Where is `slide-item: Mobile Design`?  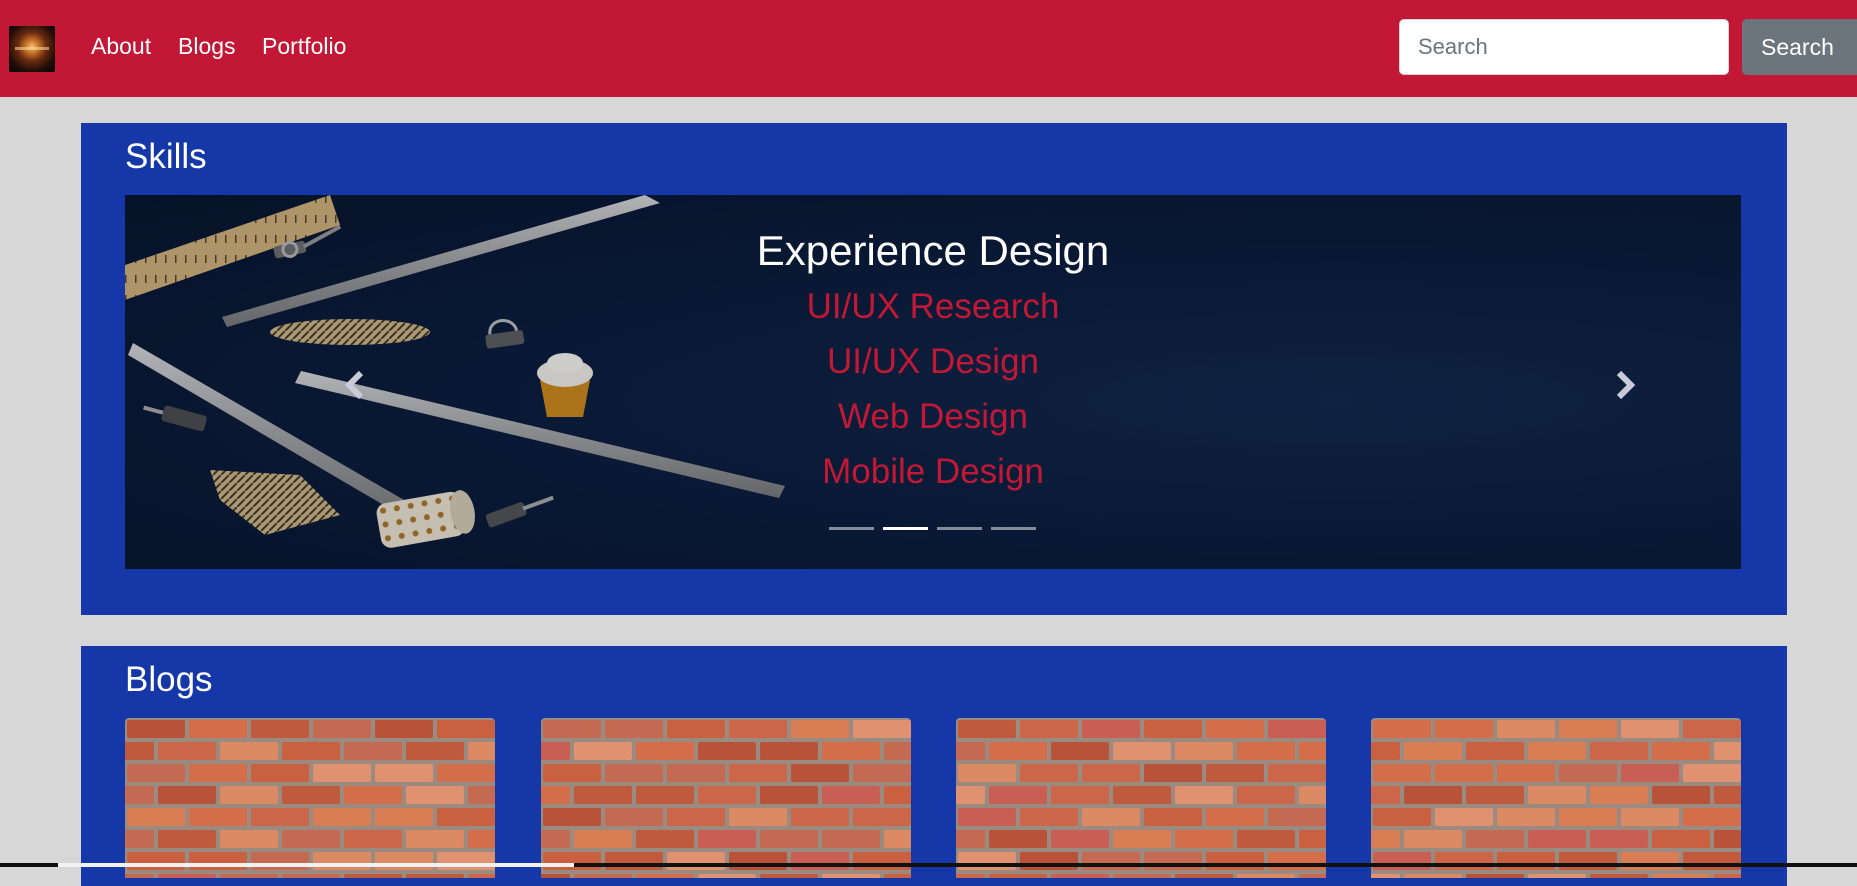 slide-item: Mobile Design is located at coordinates (933, 471).